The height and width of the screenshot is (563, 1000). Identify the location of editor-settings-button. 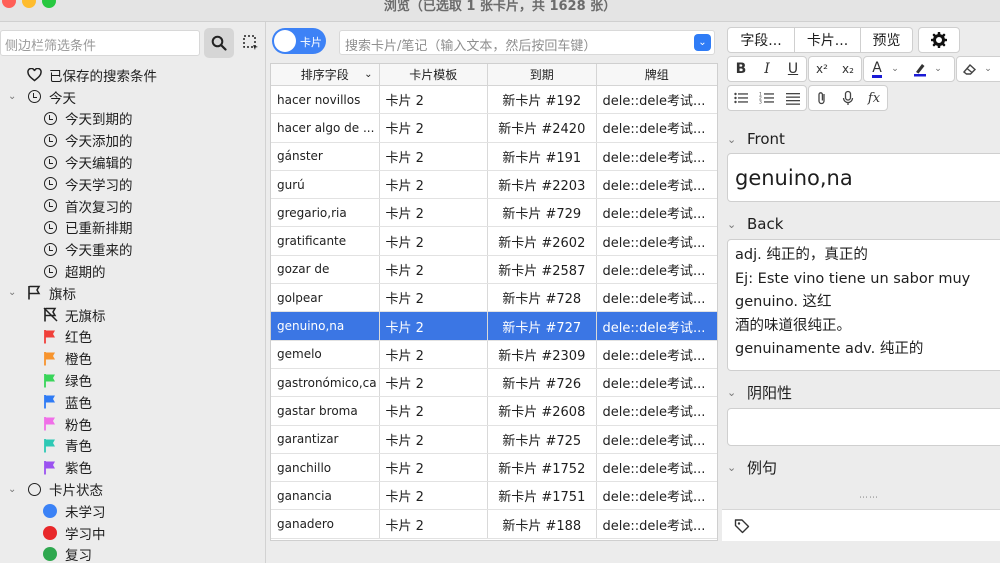
(939, 40).